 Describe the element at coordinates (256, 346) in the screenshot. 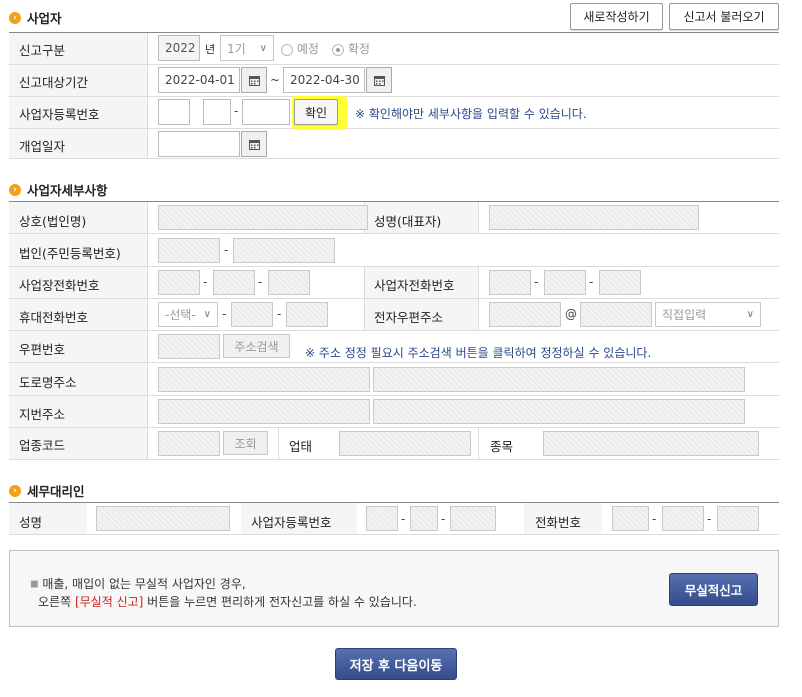

I see `address-search-button: 주소검색` at that location.